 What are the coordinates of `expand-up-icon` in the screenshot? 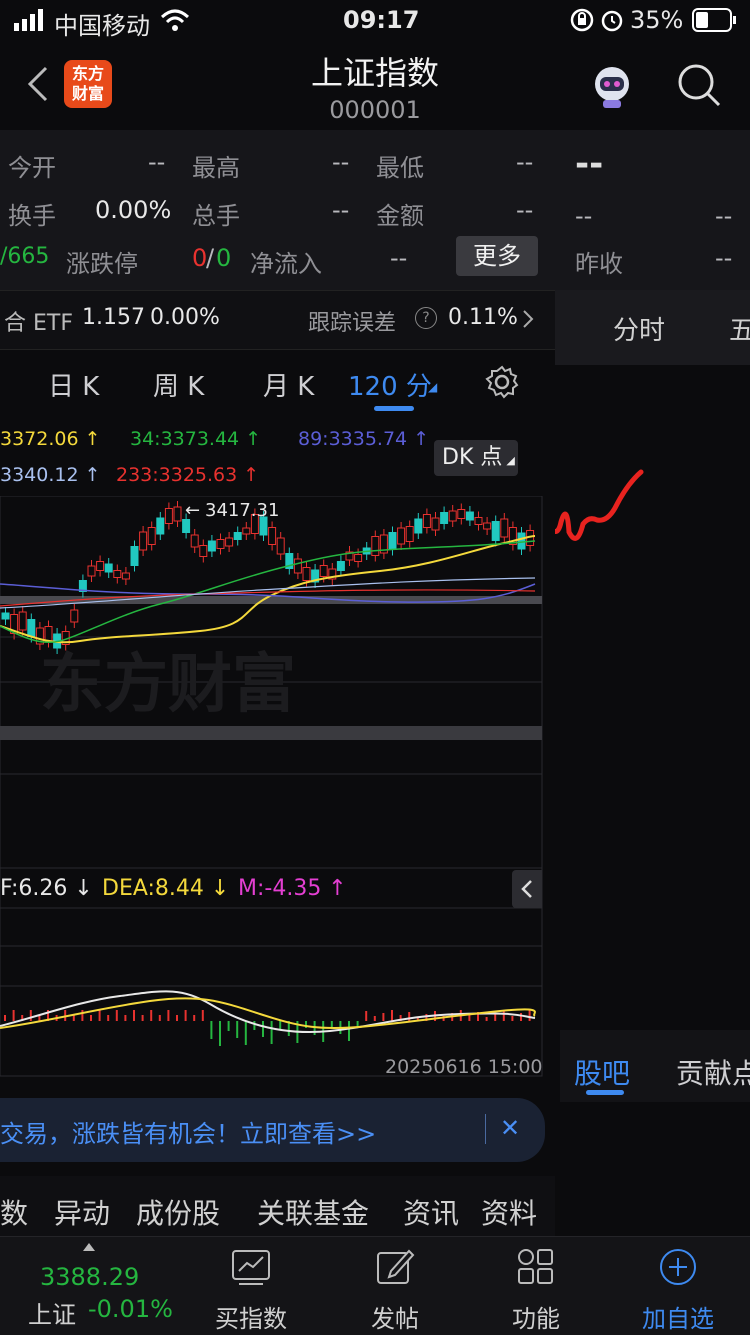 It's located at (89, 1247).